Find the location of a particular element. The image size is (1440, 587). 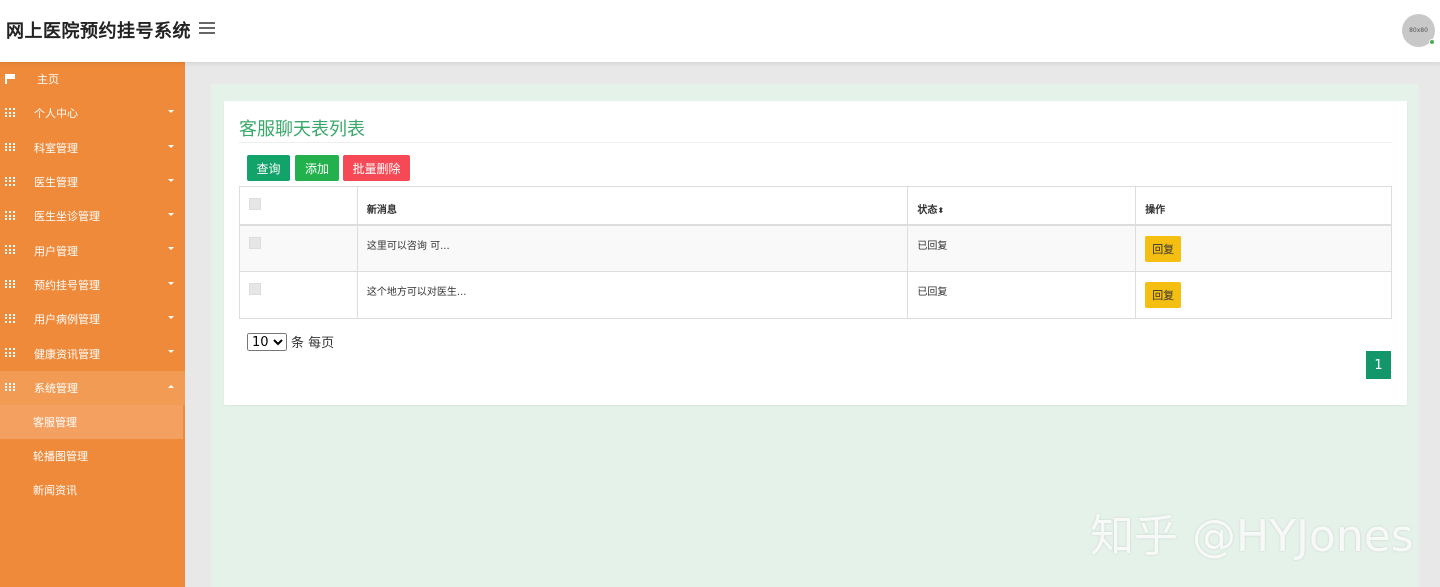

sidebar-item-label: 用户病例管理 is located at coordinates (67, 320).